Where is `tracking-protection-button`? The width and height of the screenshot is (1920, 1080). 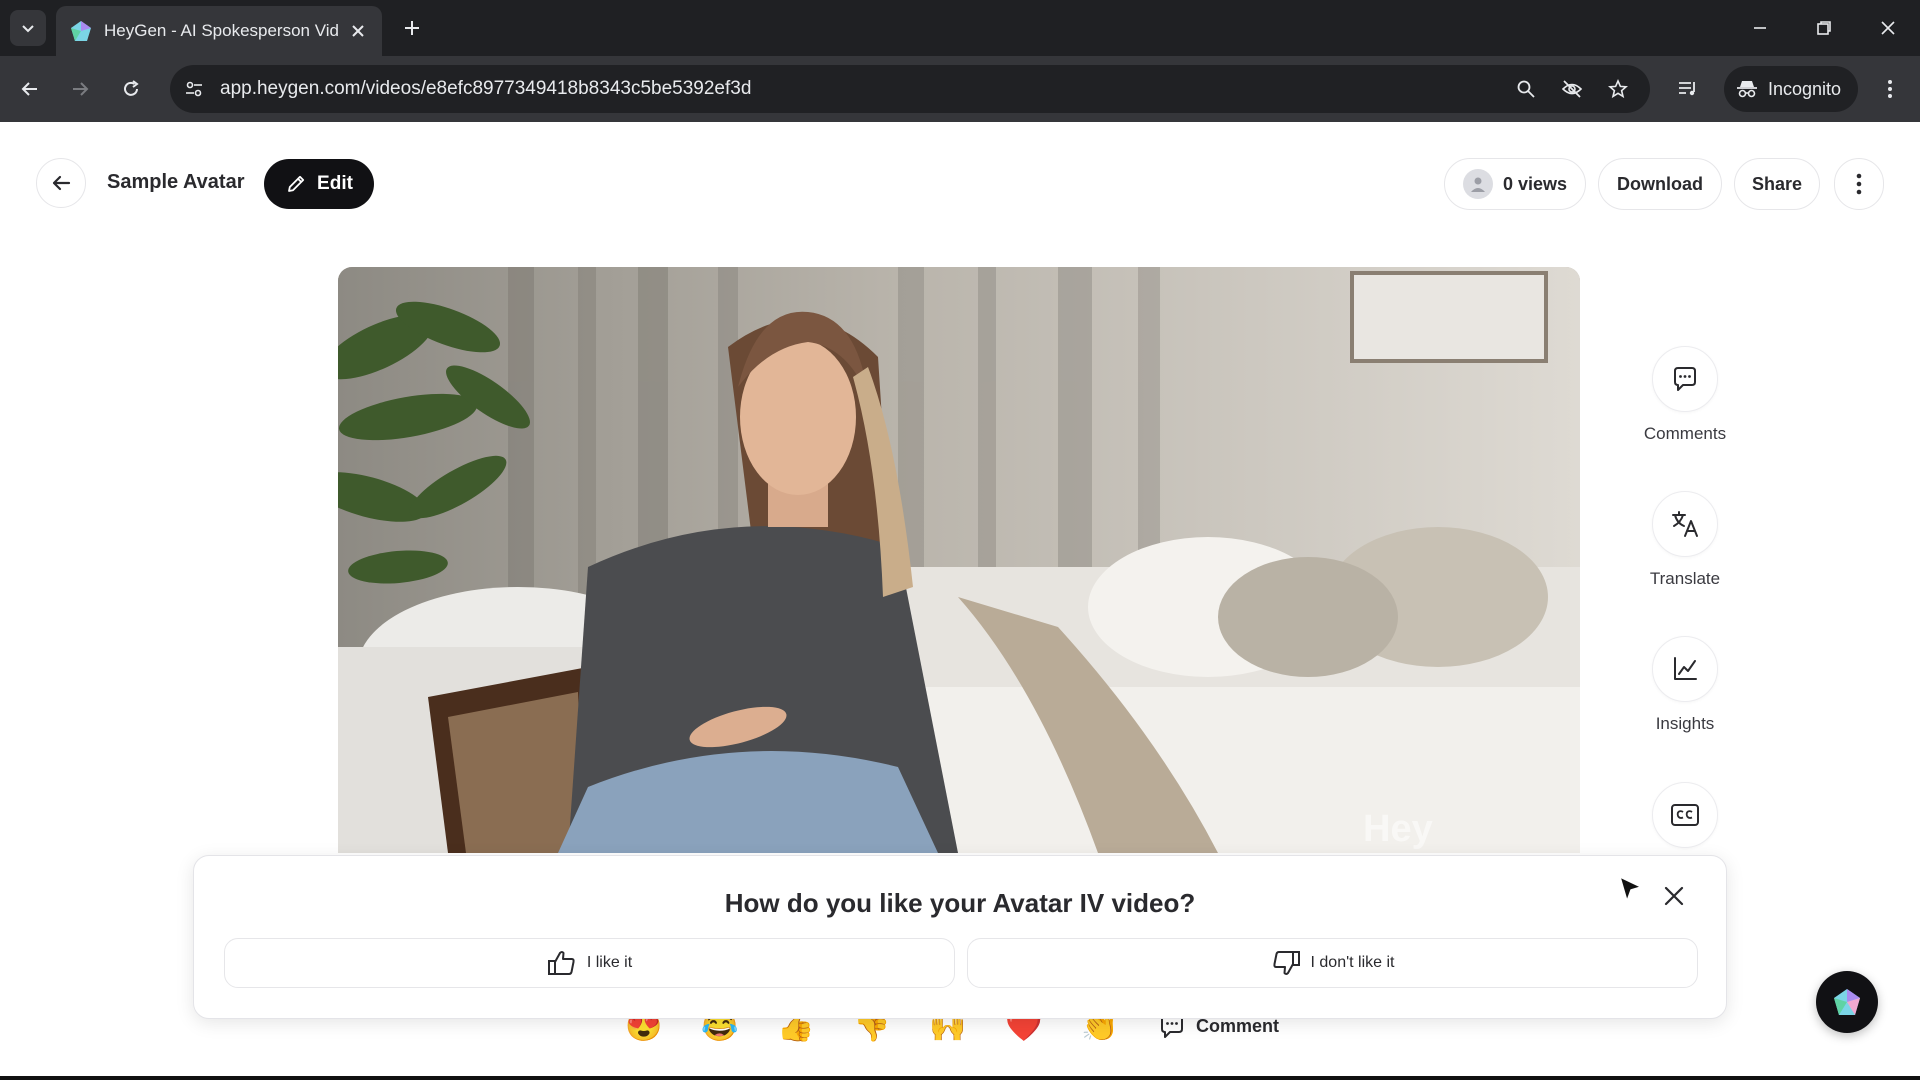
tracking-protection-button is located at coordinates (1572, 89).